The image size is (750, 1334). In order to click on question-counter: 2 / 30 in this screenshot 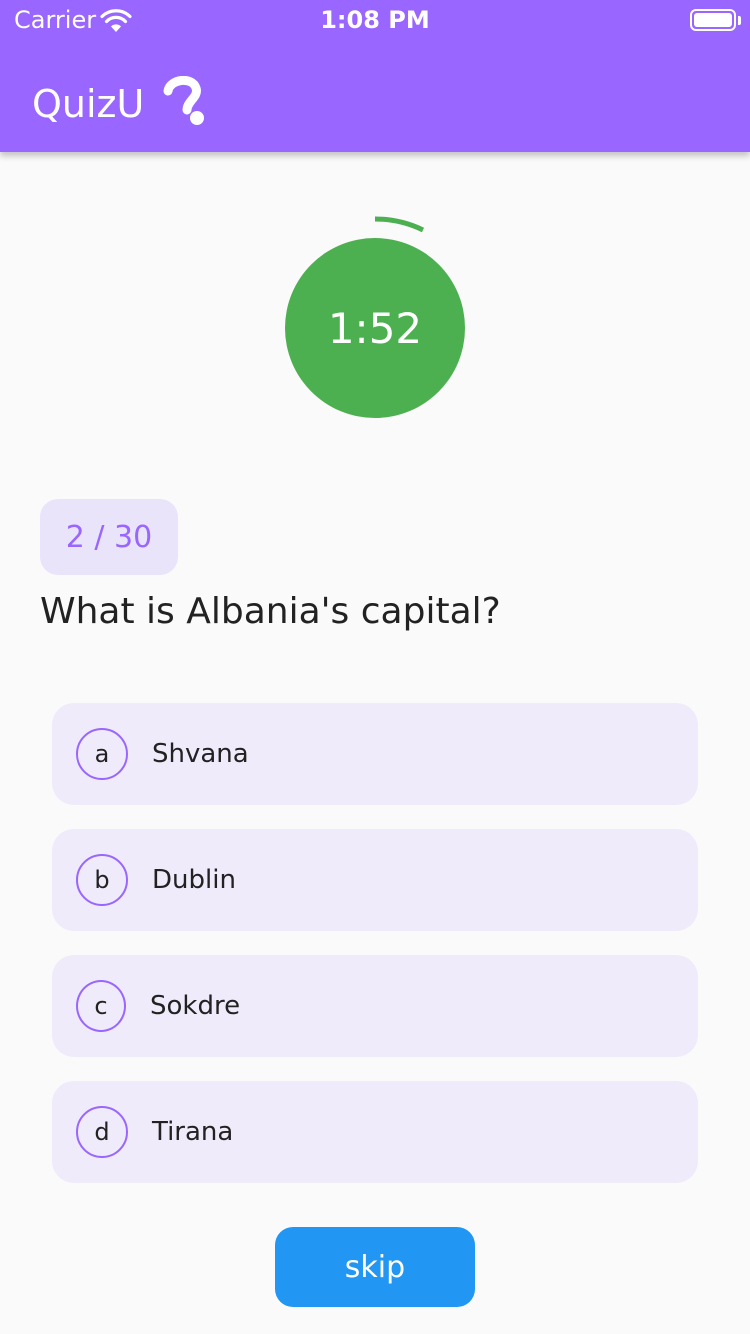, I will do `click(109, 537)`.